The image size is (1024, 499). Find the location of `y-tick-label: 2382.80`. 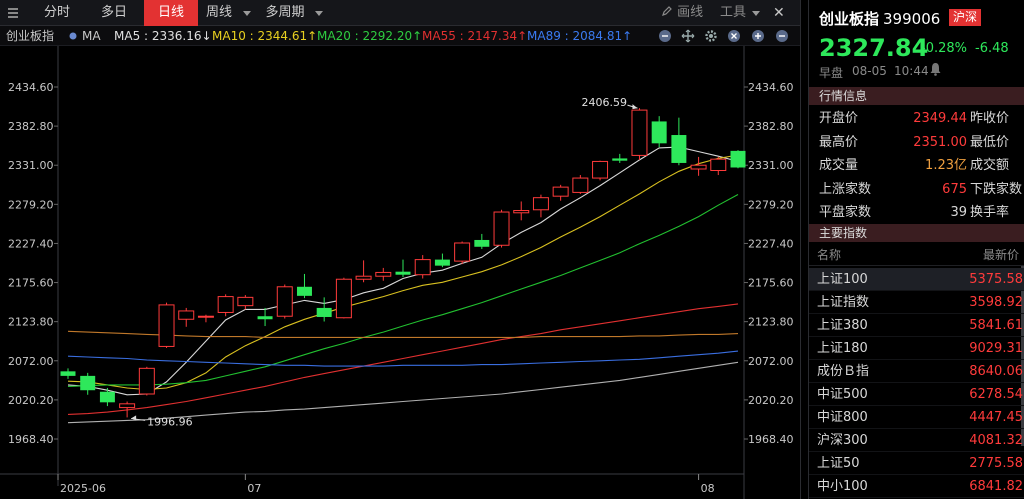

y-tick-label: 2382.80 is located at coordinates (31, 126).